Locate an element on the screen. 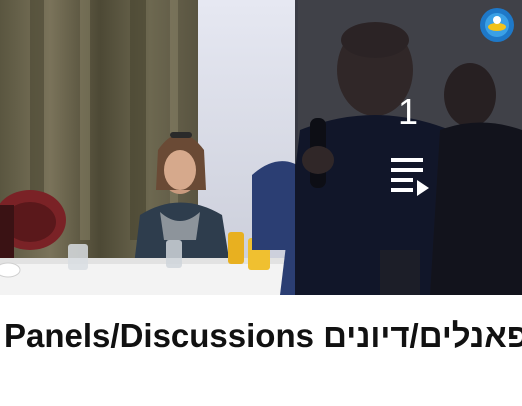  playlist-play-icon is located at coordinates (410, 177).